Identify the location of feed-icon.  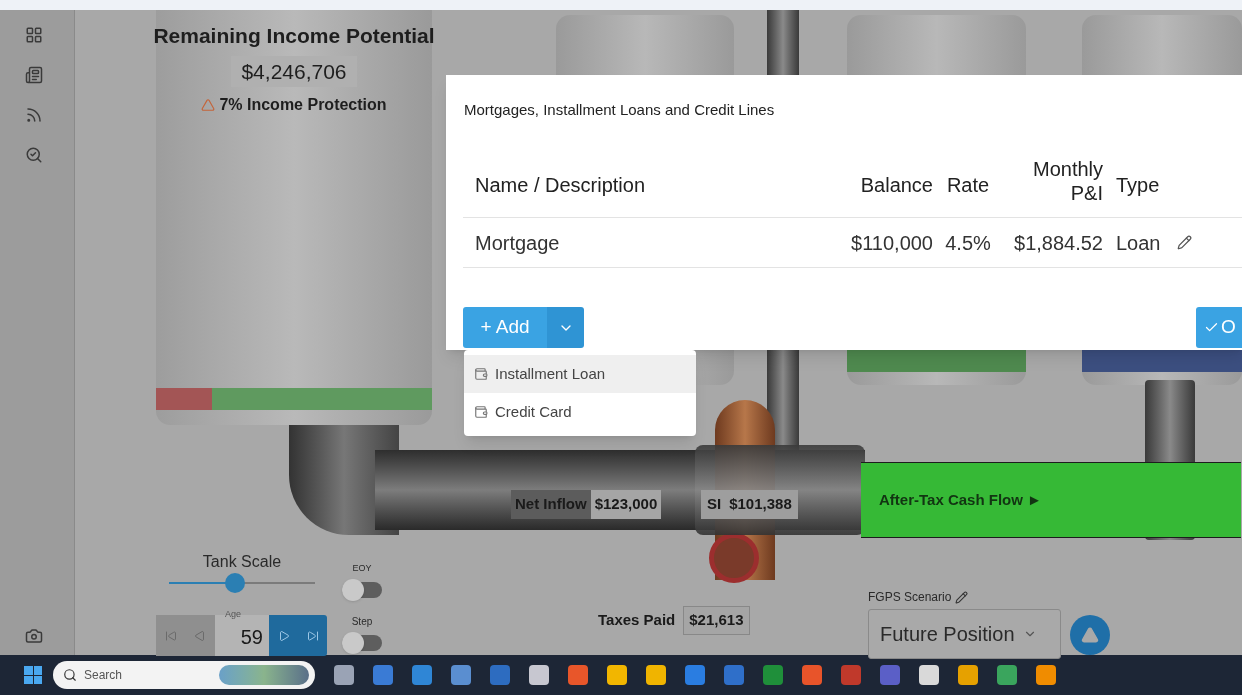
(34, 115).